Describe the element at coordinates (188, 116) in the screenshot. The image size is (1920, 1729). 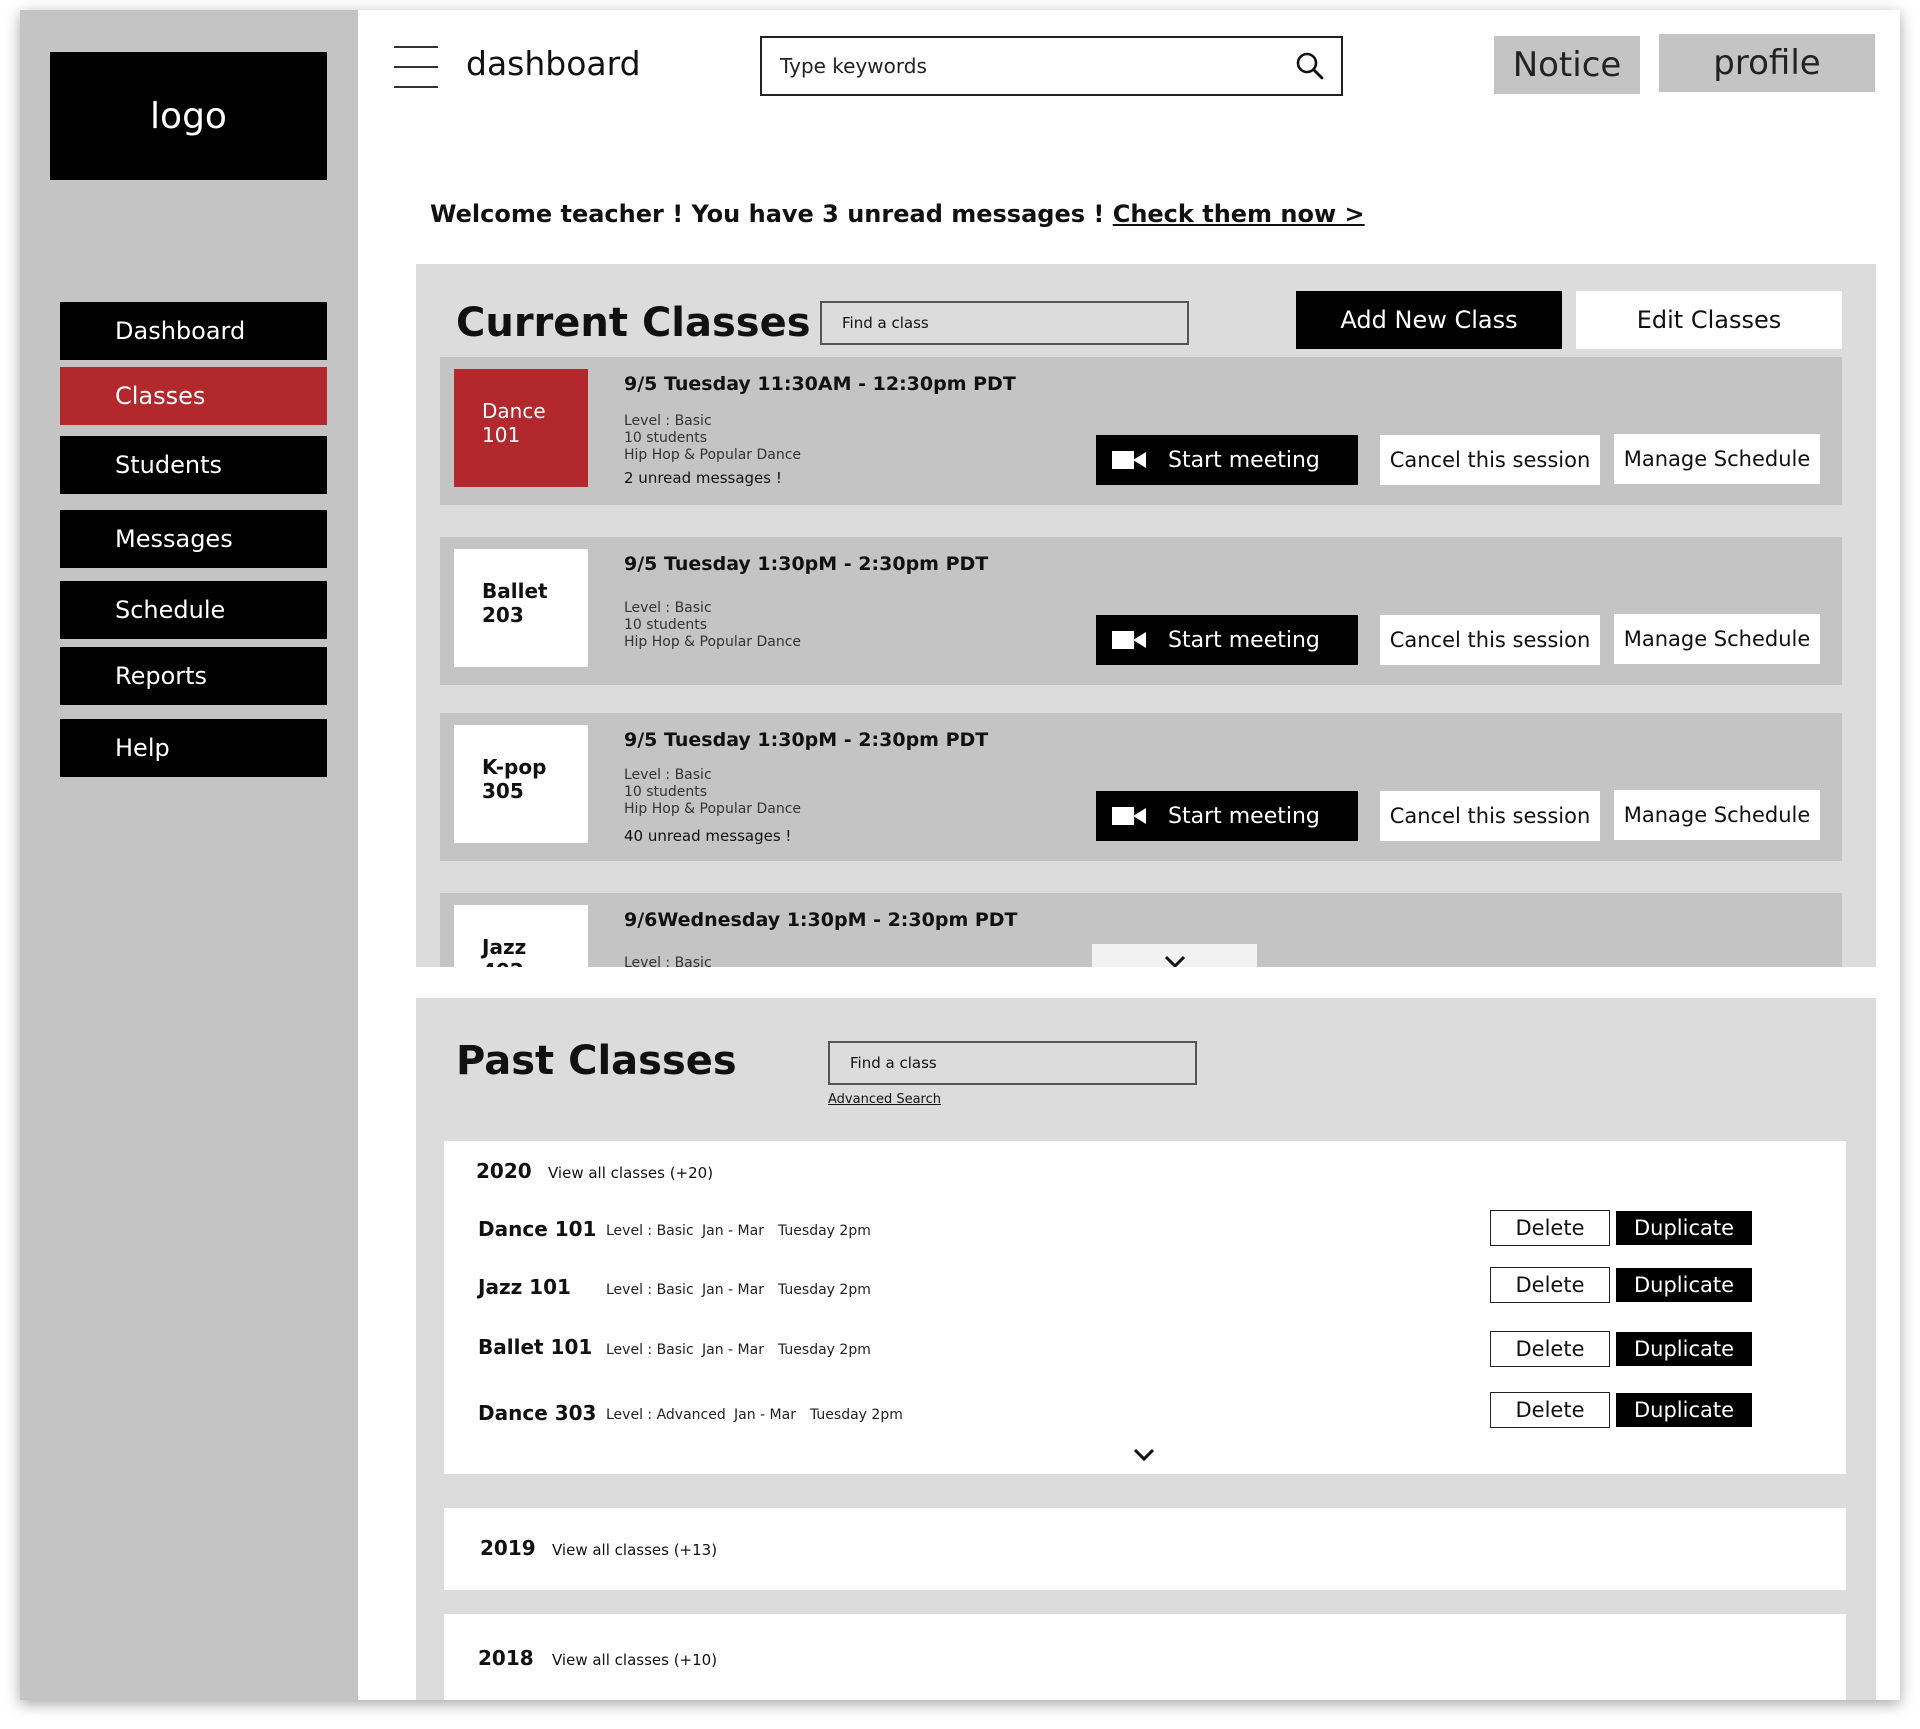
I see `logo: logo` at that location.